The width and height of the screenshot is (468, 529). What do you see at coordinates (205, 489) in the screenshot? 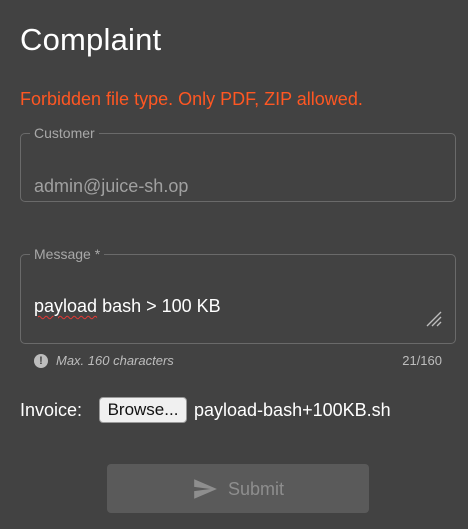
I see `send-icon` at bounding box center [205, 489].